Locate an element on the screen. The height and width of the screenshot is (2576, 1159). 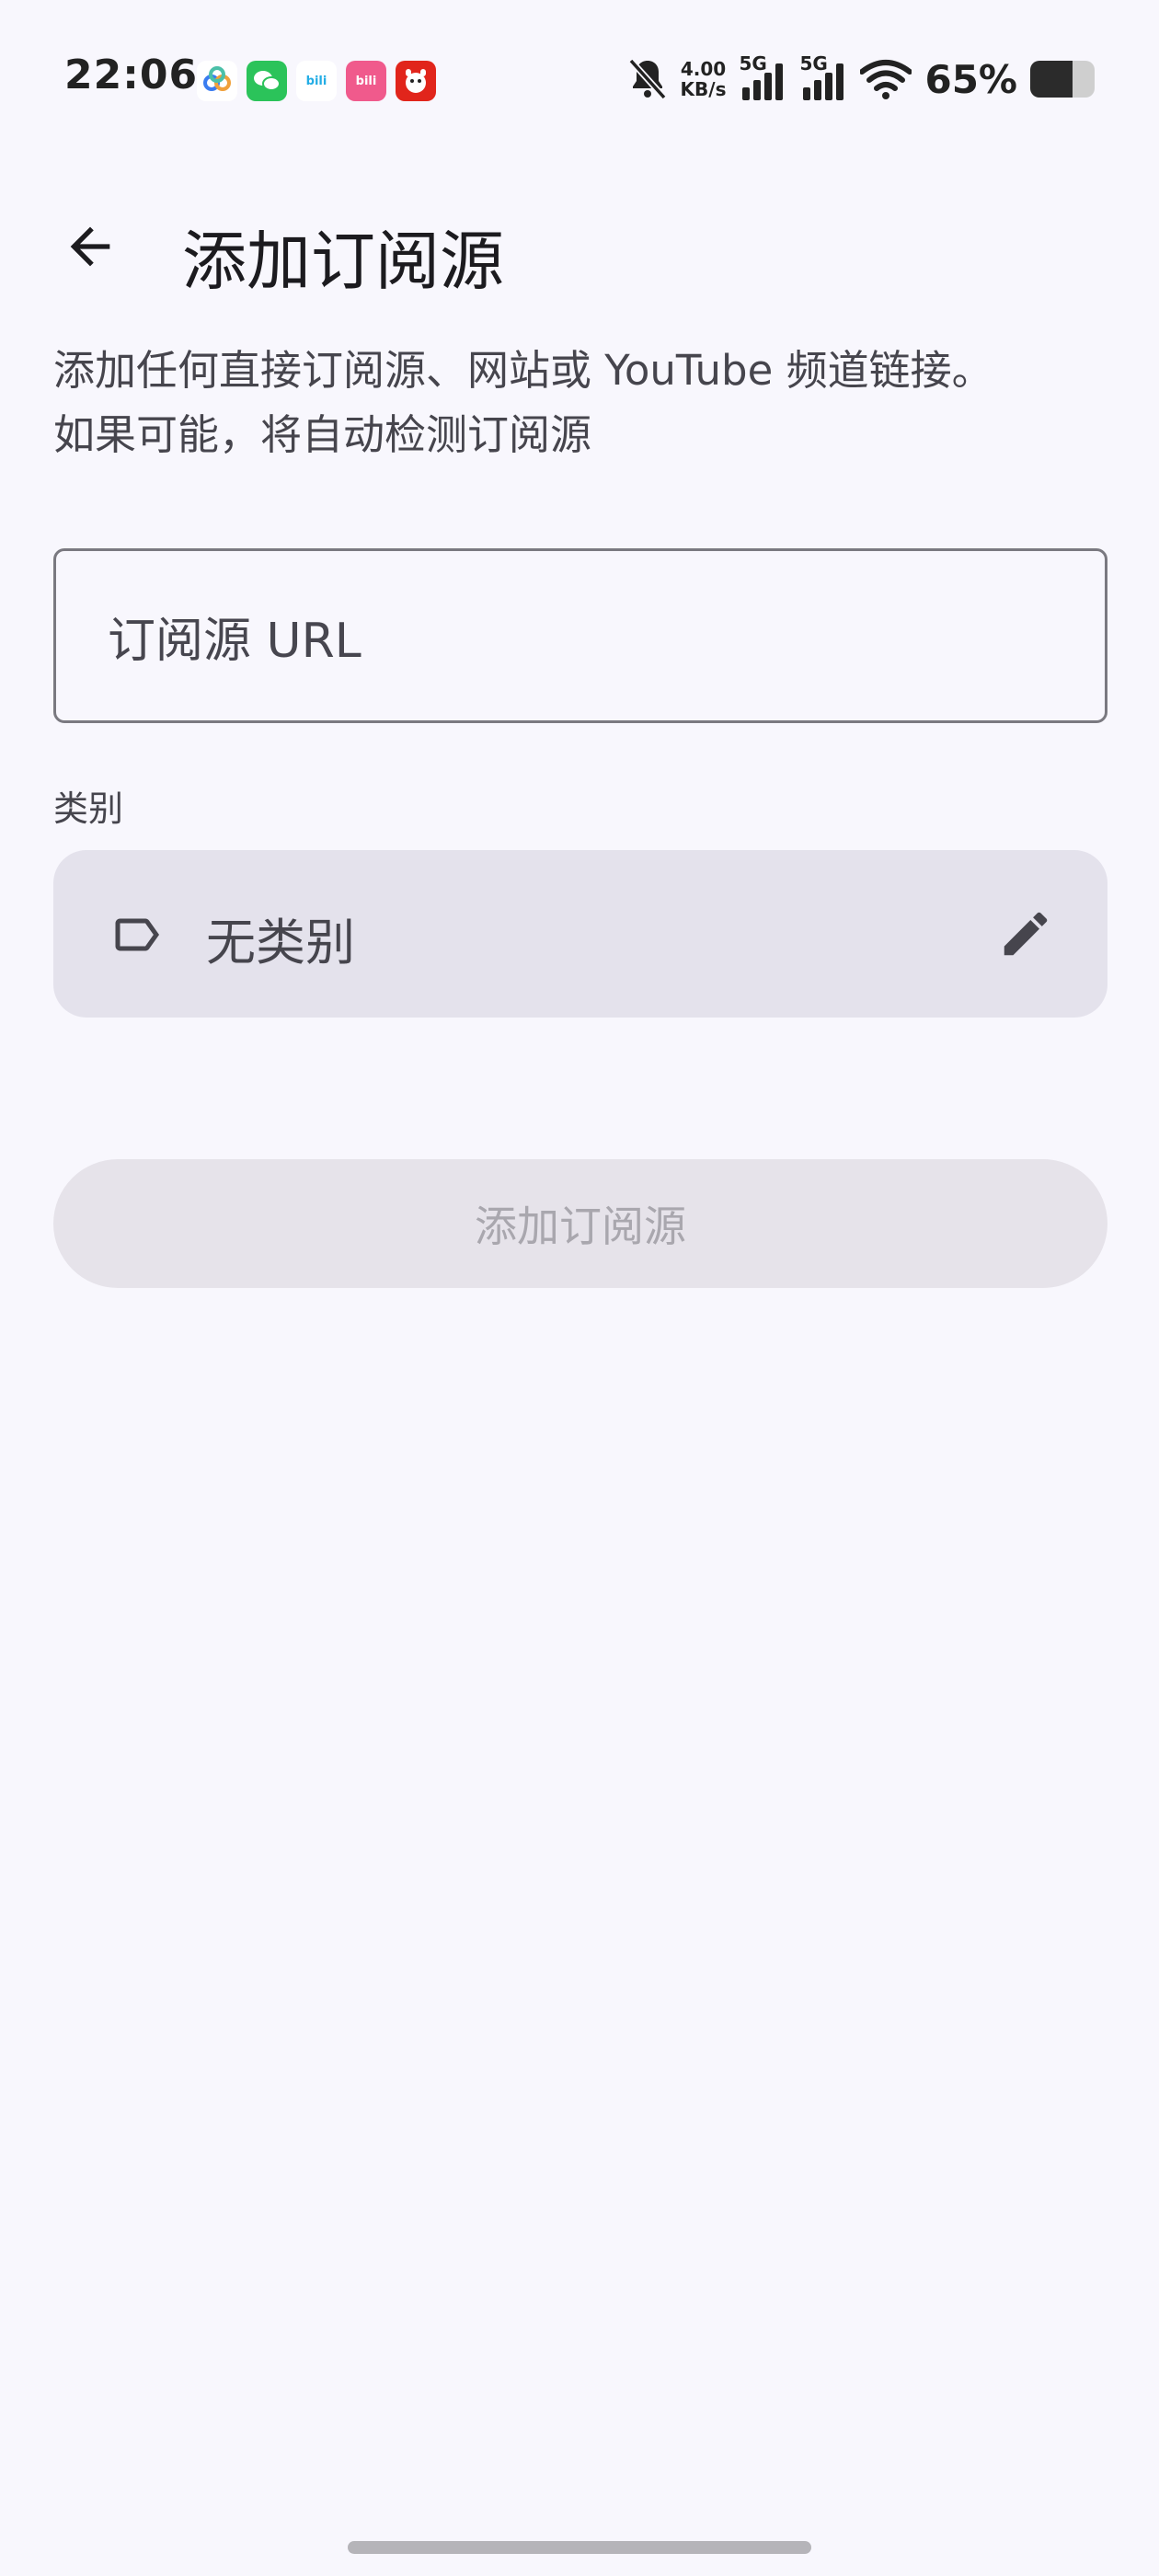
battery-icon is located at coordinates (1062, 79).